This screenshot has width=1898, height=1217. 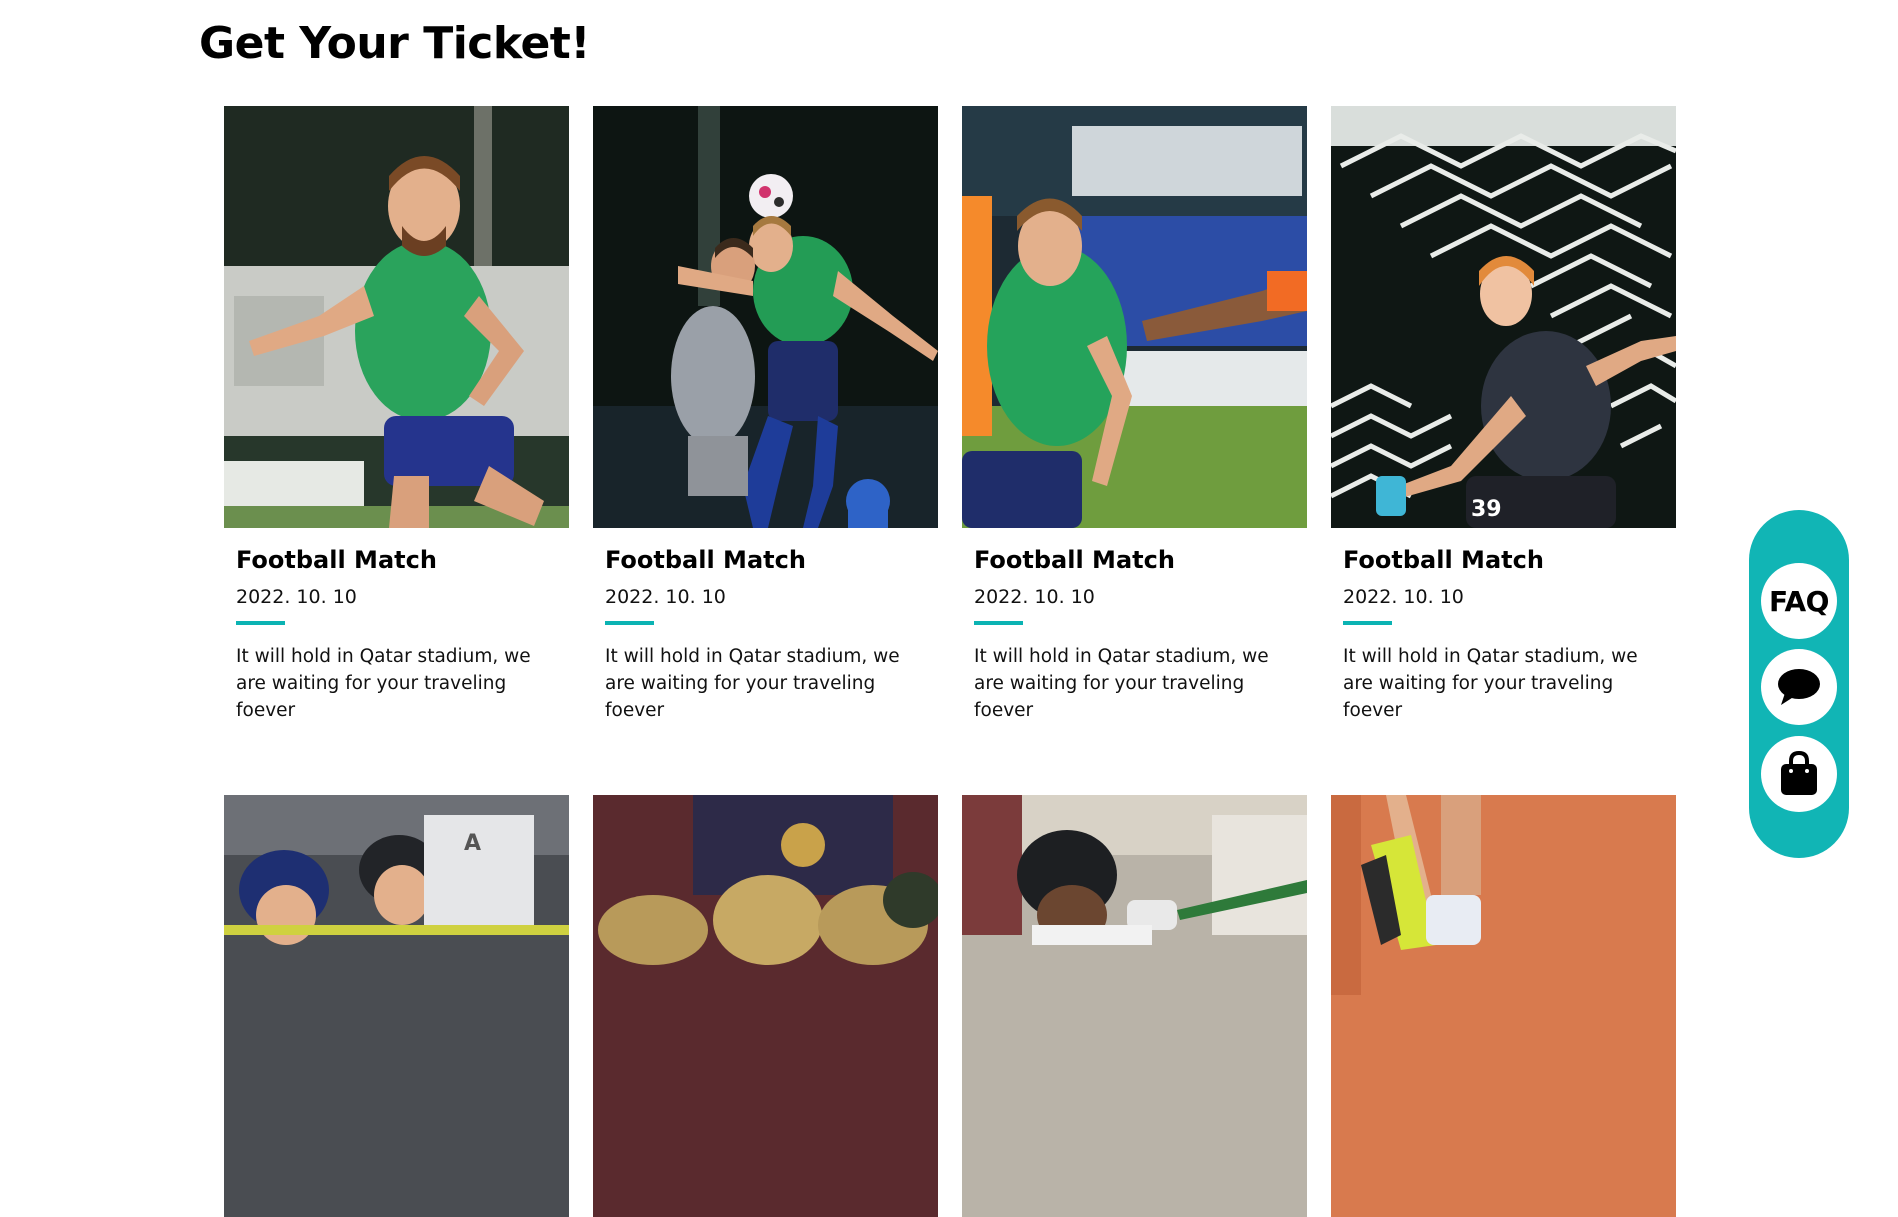 I want to click on bag-button, so click(x=1799, y=774).